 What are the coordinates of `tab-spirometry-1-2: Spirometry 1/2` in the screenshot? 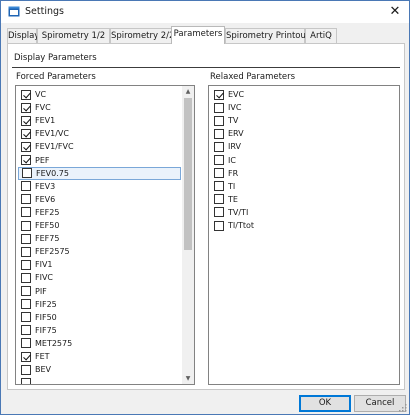 It's located at (73, 35).